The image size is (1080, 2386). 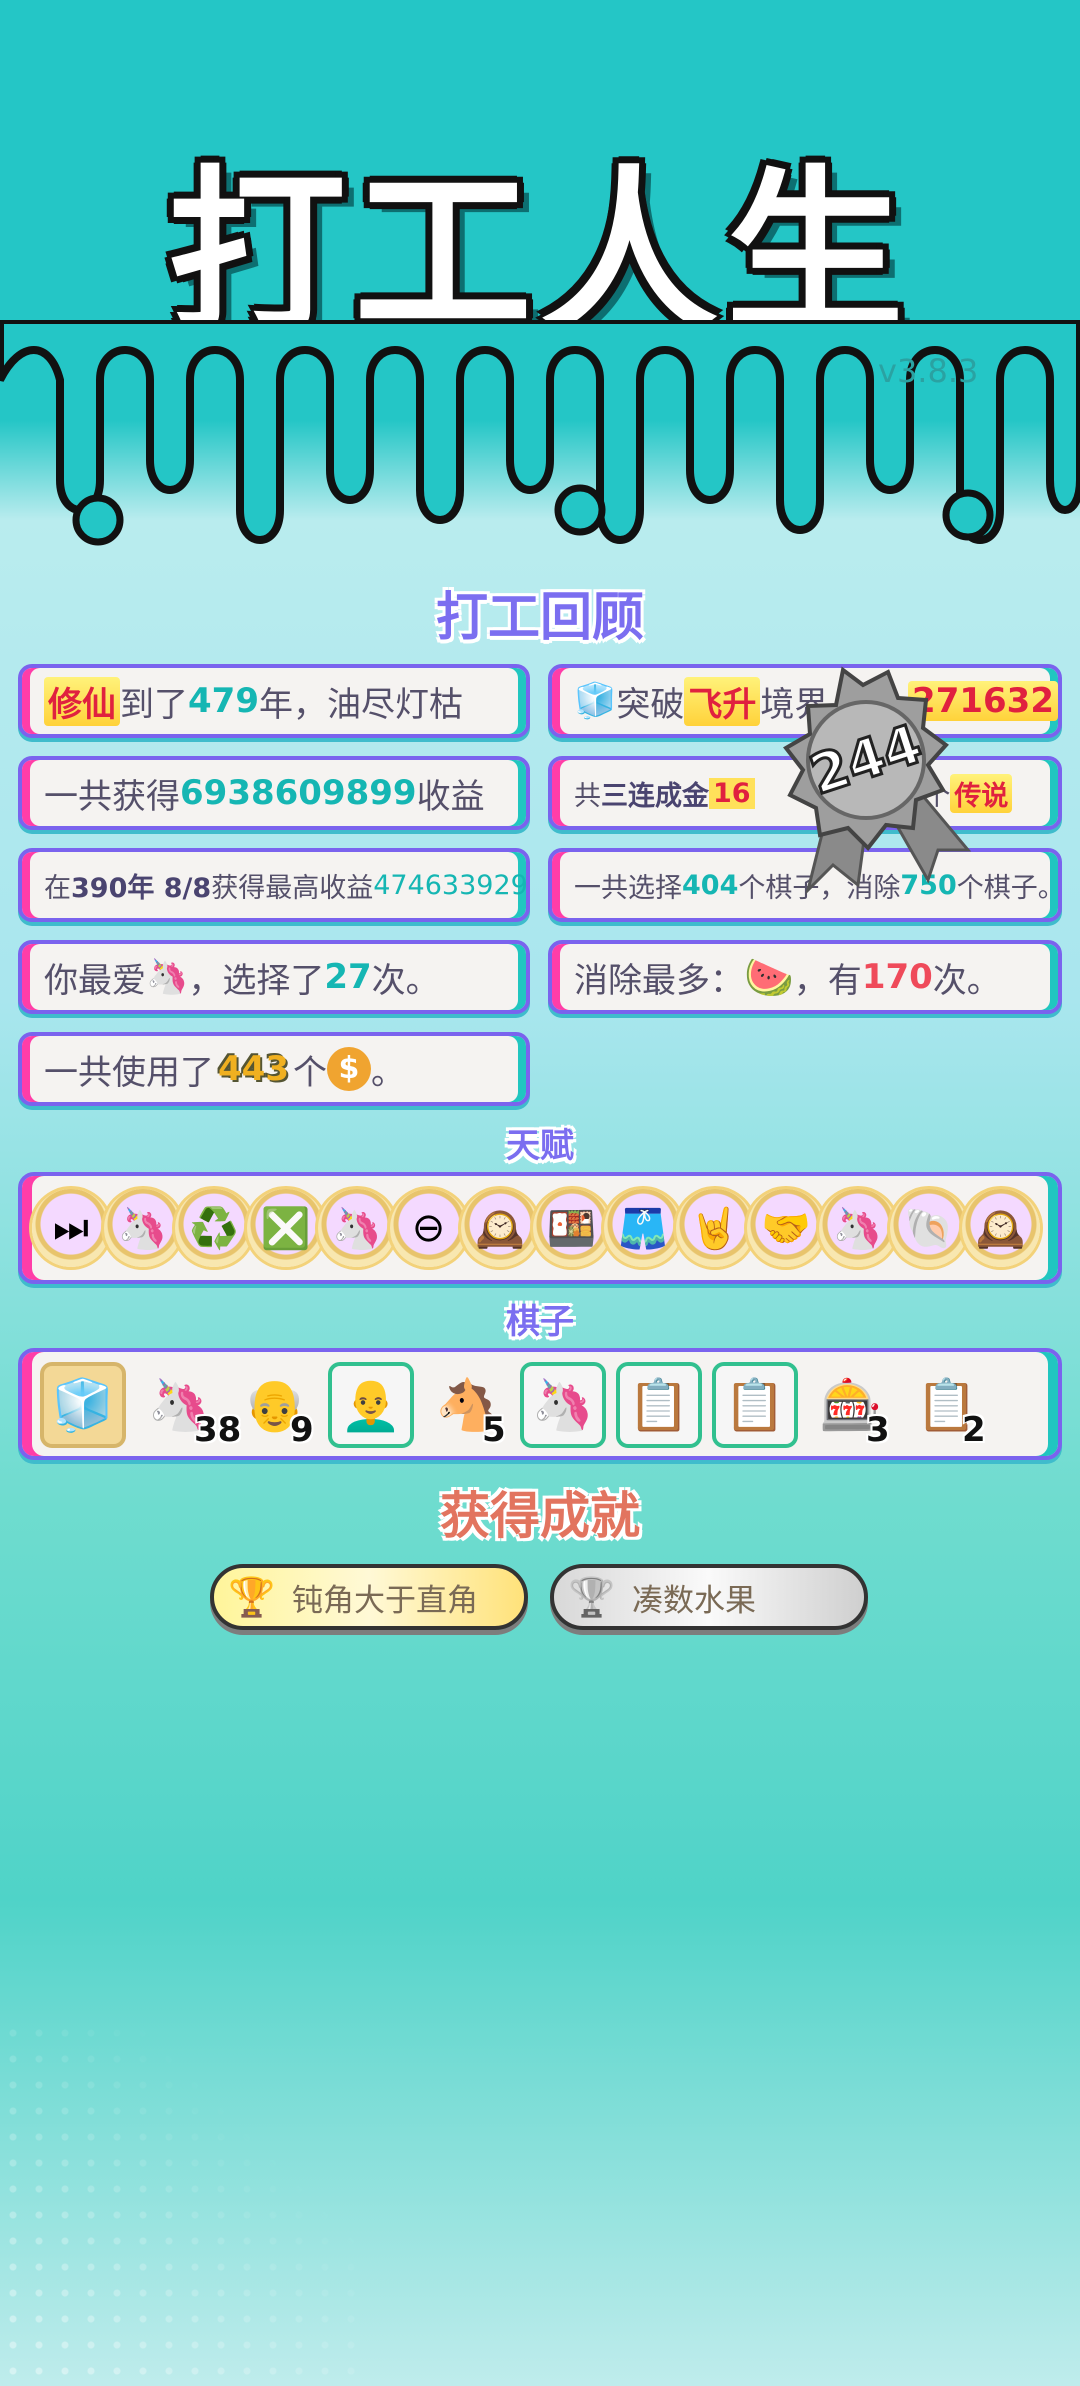 What do you see at coordinates (540, 1516) in the screenshot?
I see `achievements-section-title: 获得成就` at bounding box center [540, 1516].